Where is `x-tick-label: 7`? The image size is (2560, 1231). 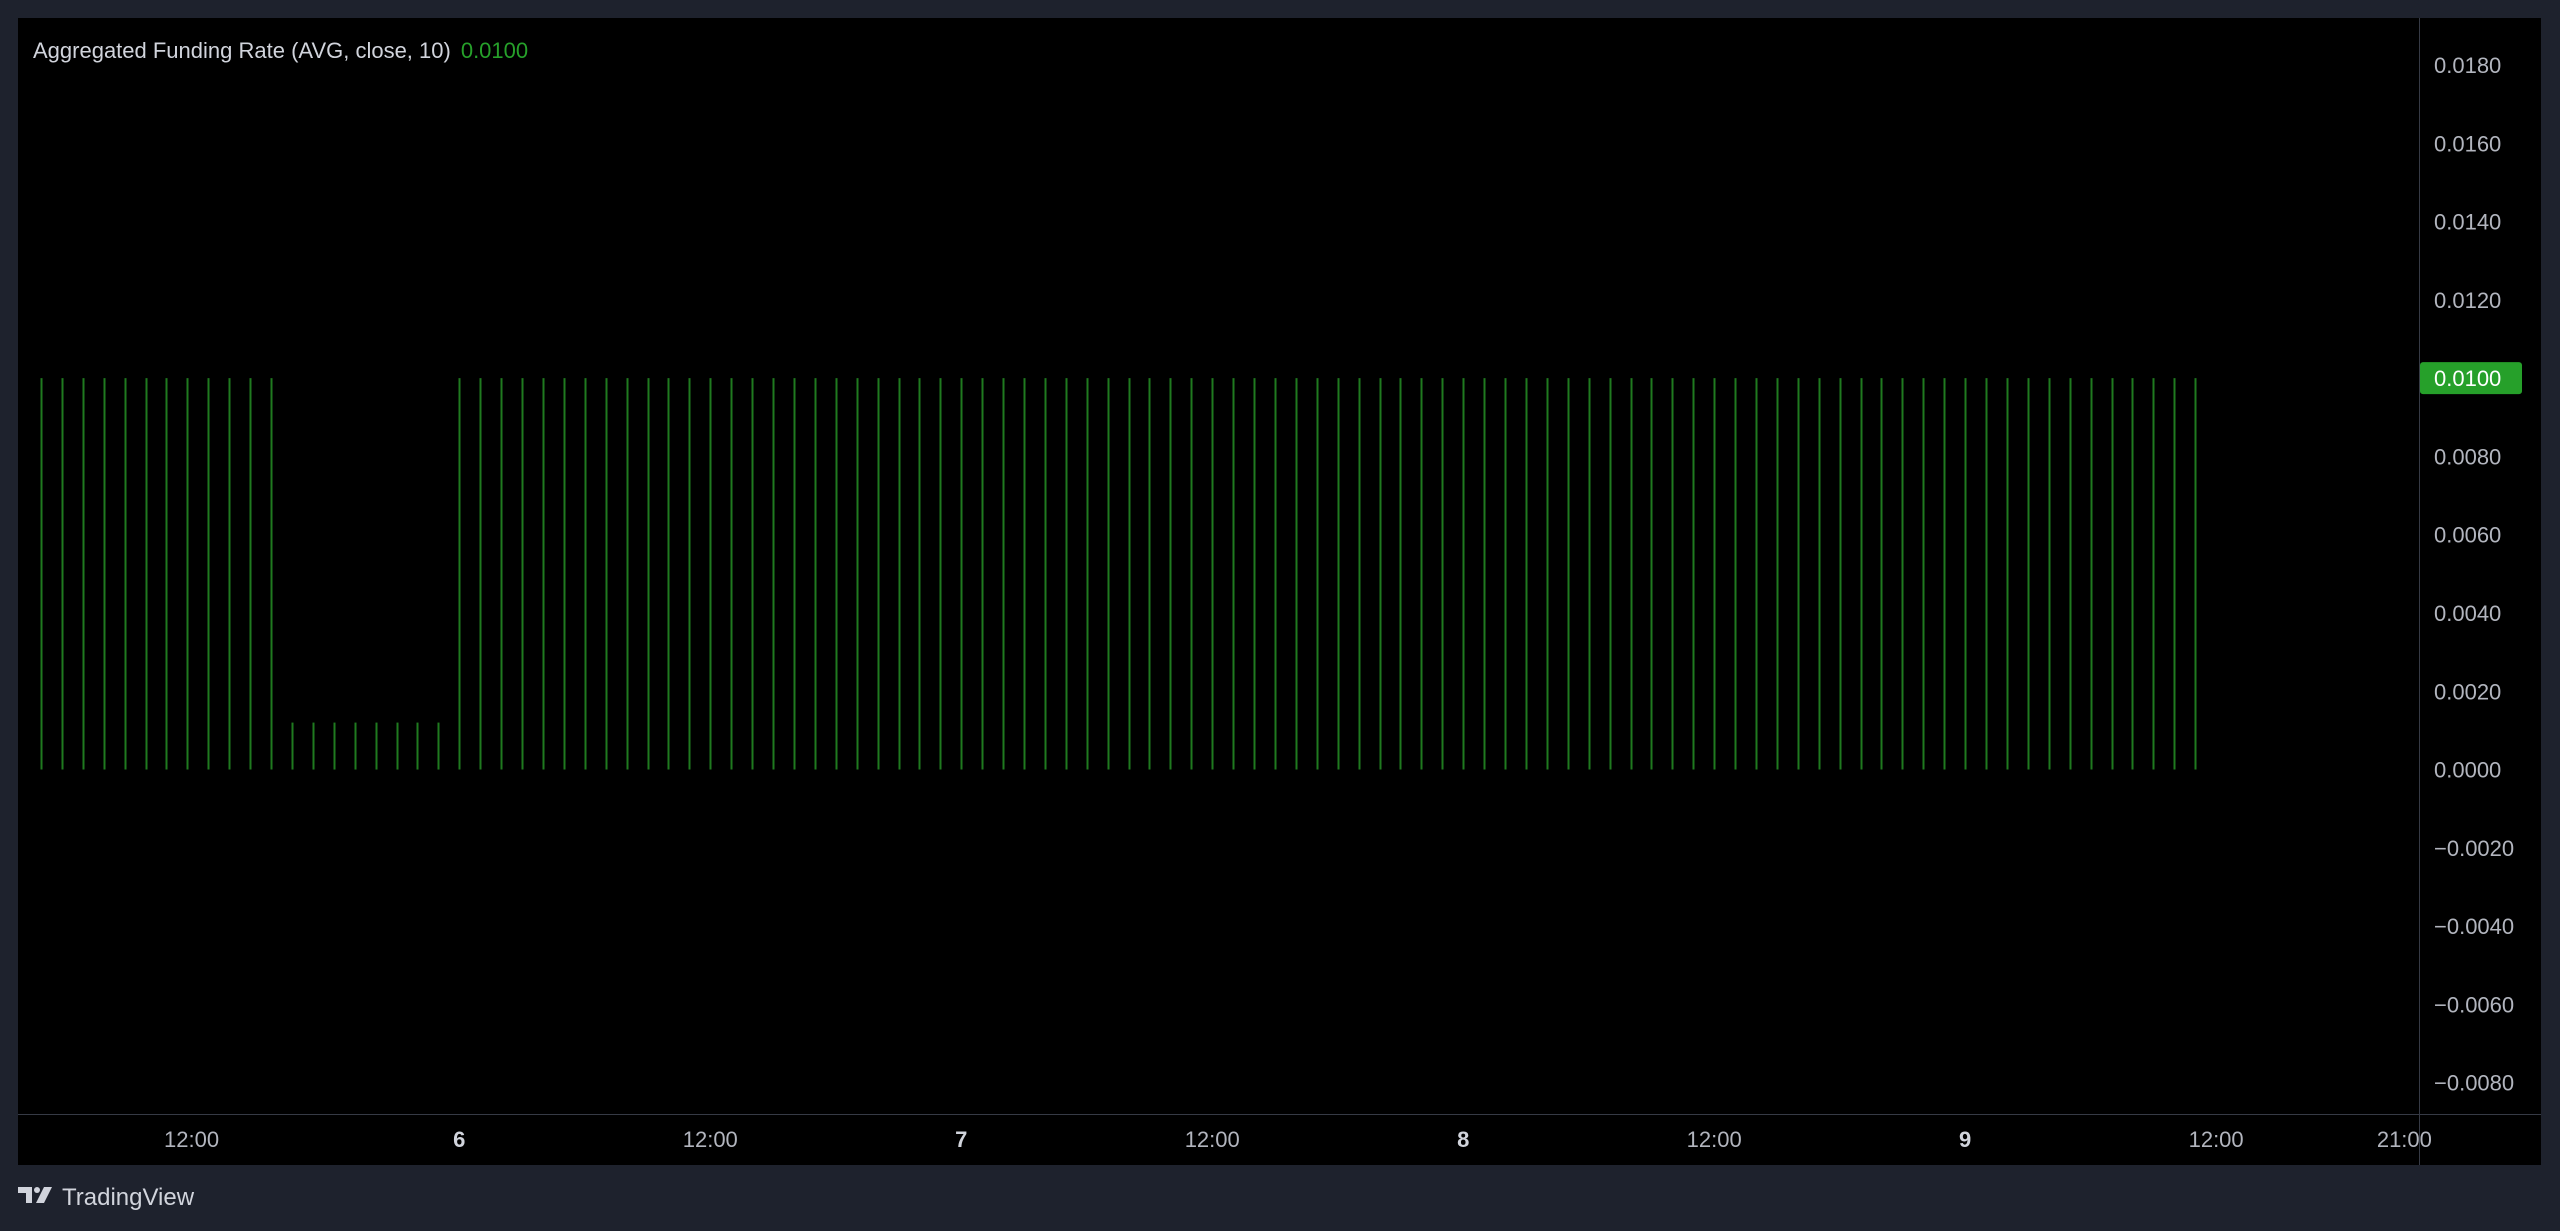
x-tick-label: 7 is located at coordinates (961, 1139).